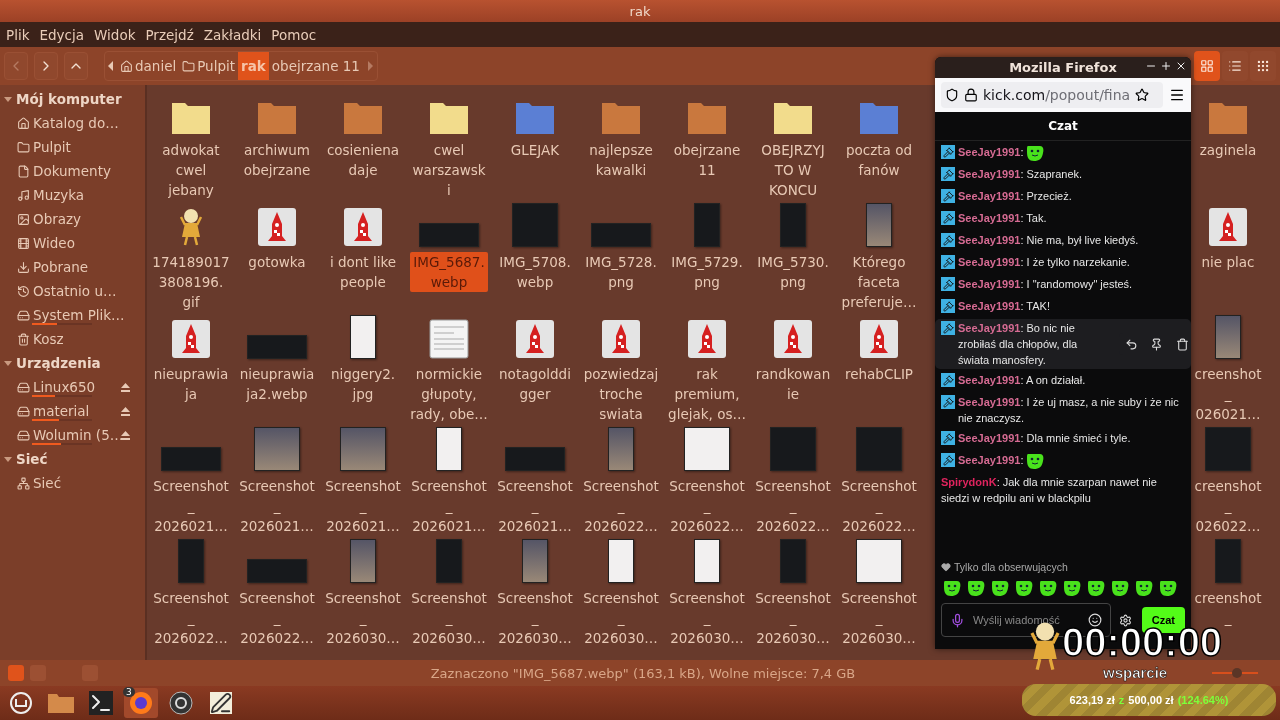 The image size is (1280, 720). I want to click on firefox-icon: 3, so click(141, 703).